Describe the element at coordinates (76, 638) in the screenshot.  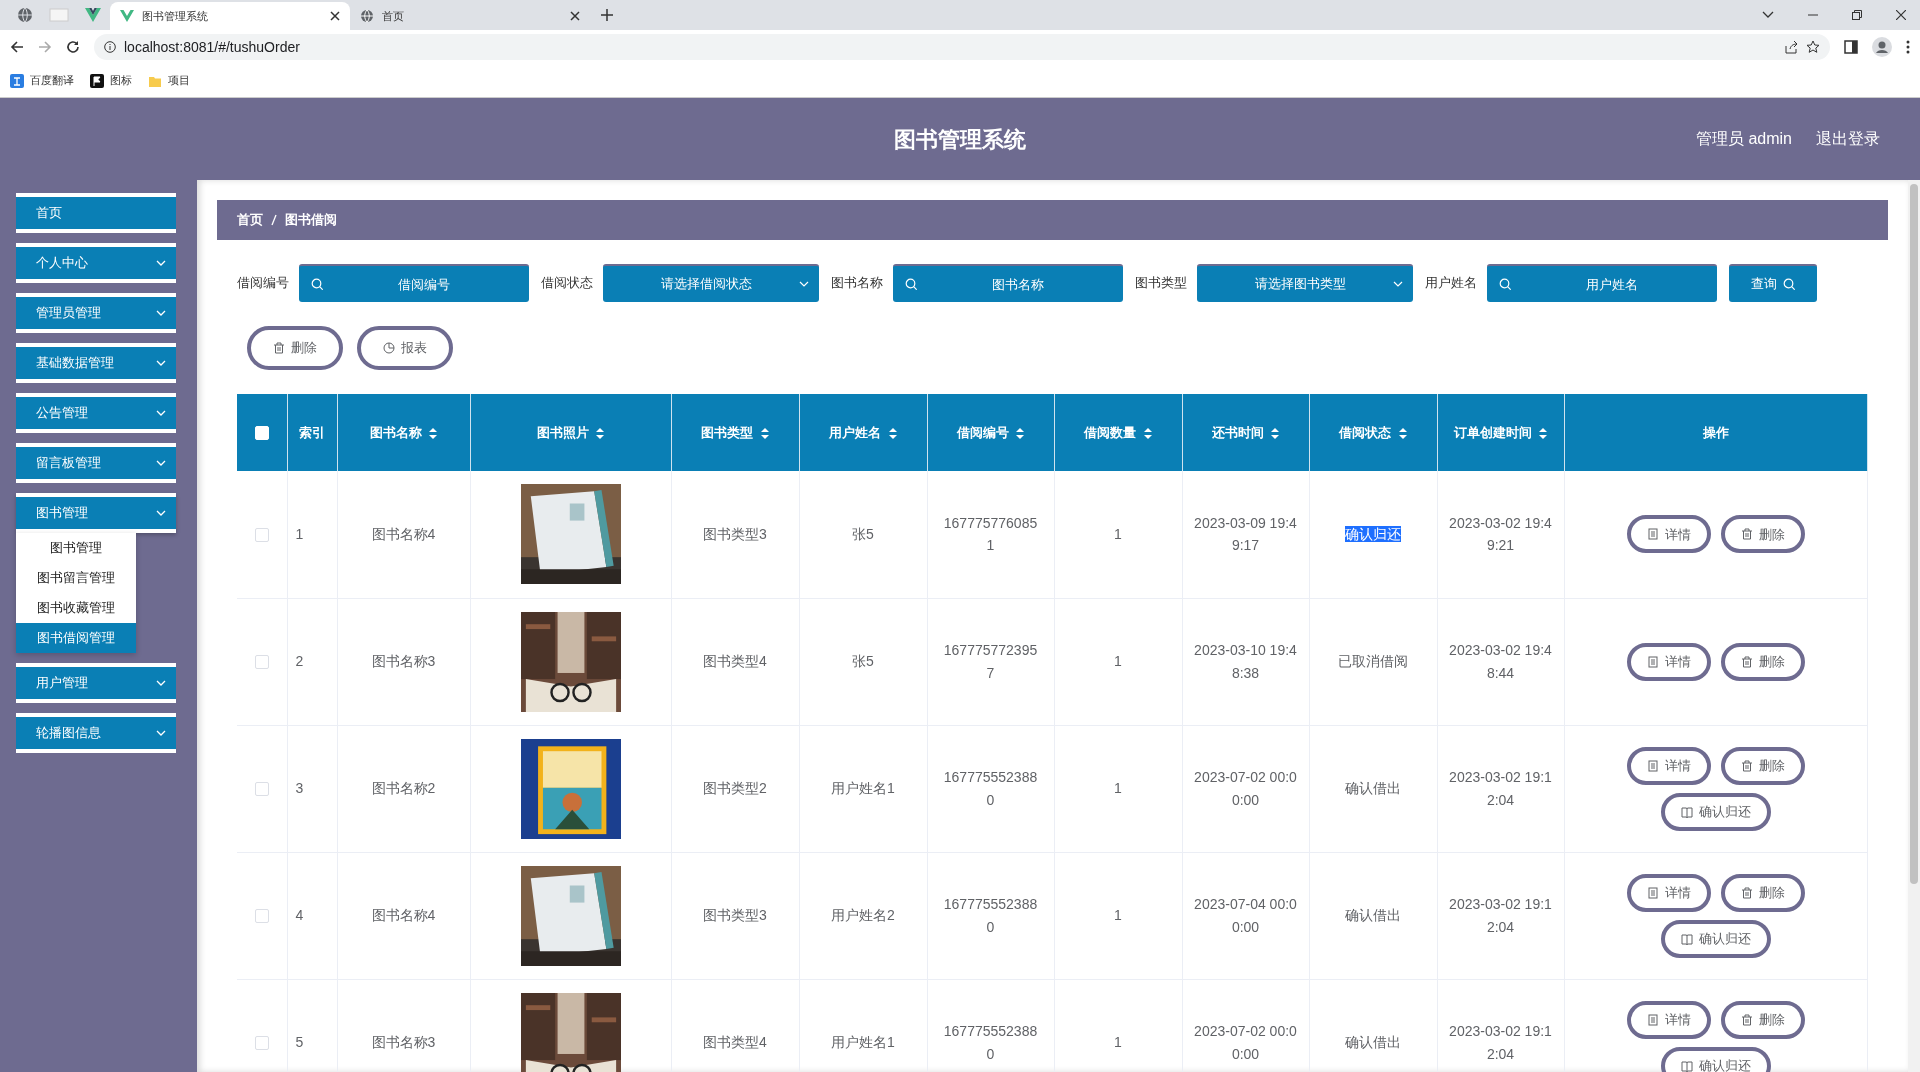
I see `submenu-item: 图书借阅管理` at that location.